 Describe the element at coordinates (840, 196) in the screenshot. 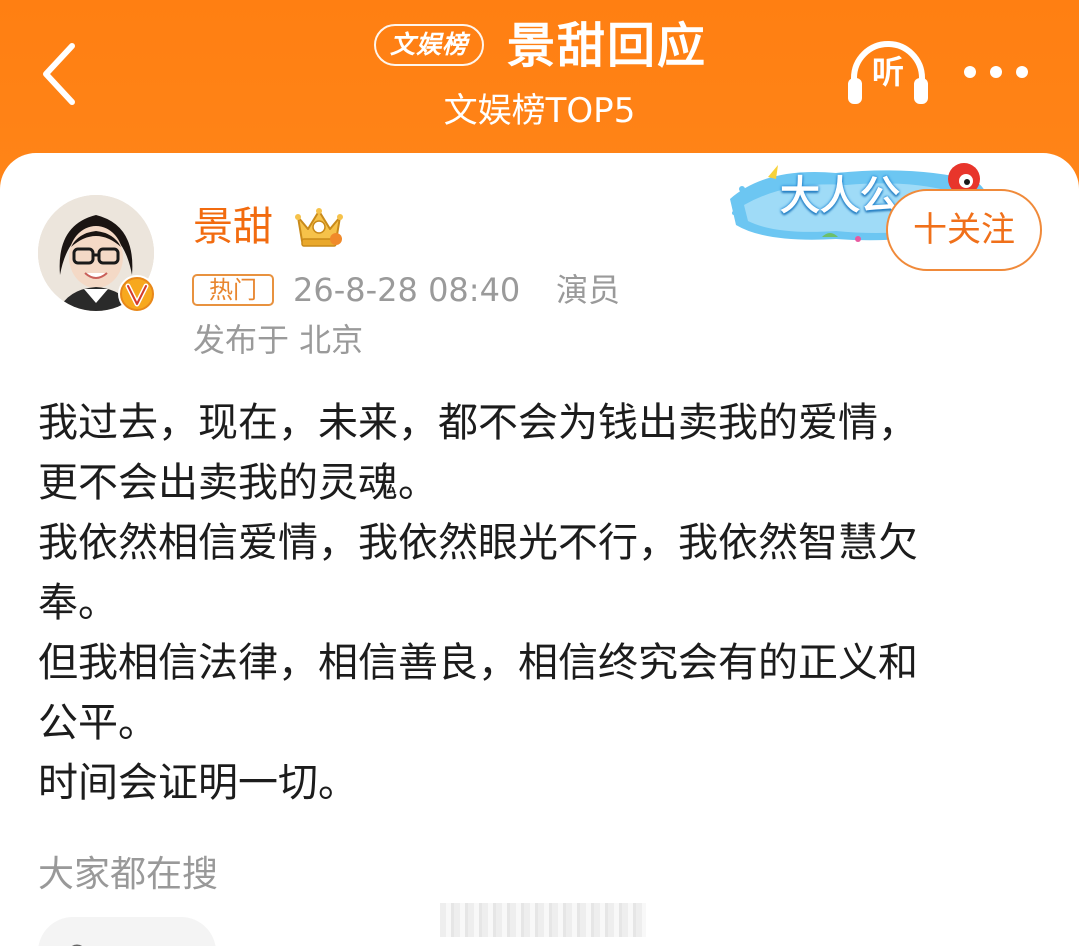

I see `banner-text: 大人公` at that location.